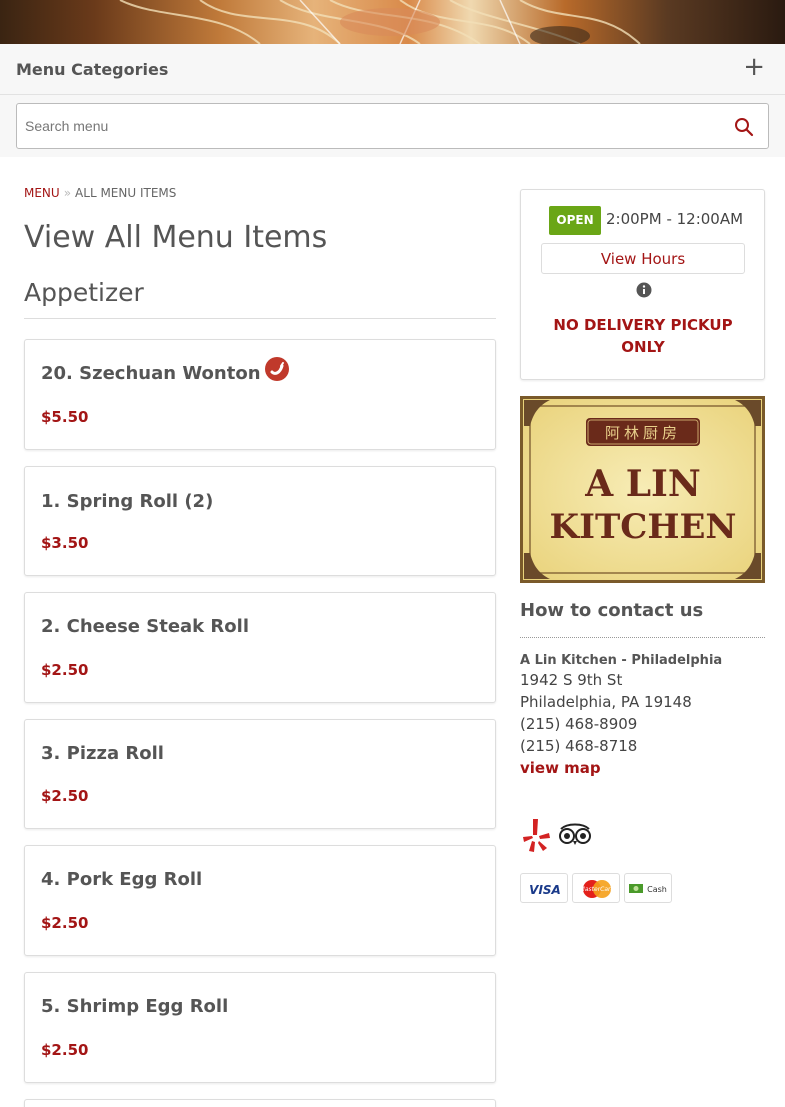  I want to click on menu-item-name: 5. Shrimp Egg Roll, so click(135, 1006).